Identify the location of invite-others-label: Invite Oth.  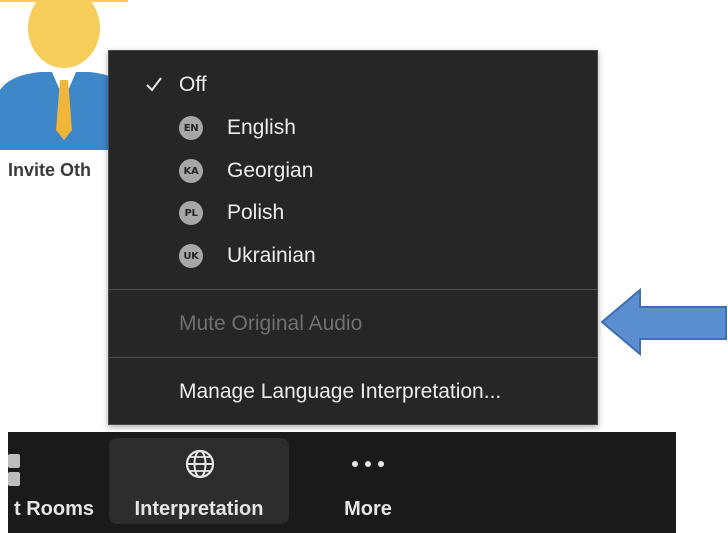
(58, 170).